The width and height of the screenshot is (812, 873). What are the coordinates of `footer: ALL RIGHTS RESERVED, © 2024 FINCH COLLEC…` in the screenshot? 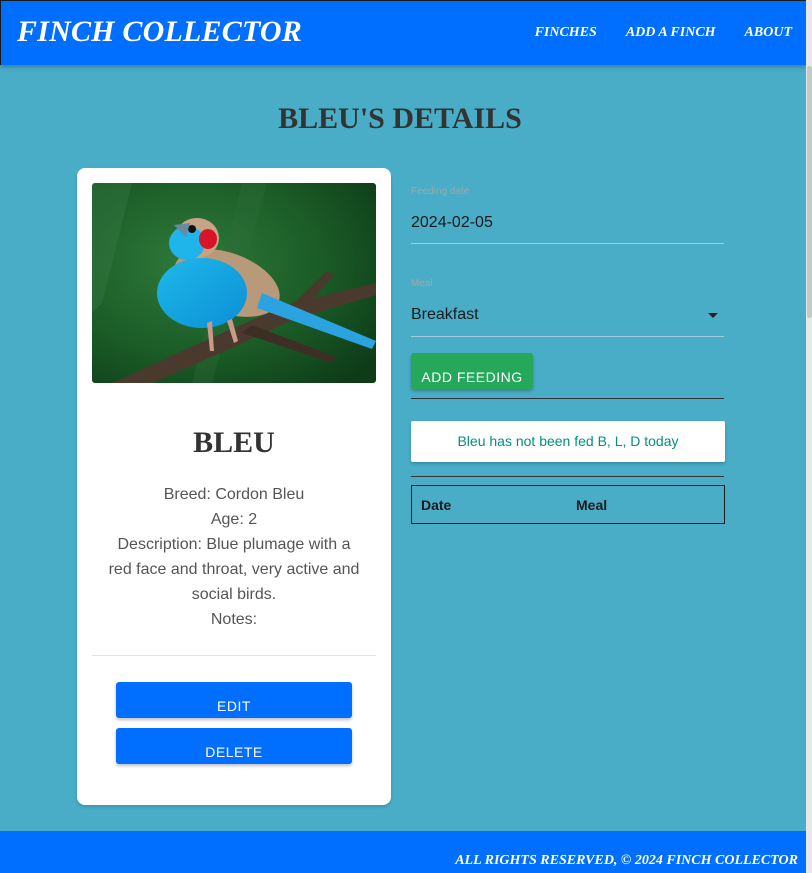 It's located at (403, 852).